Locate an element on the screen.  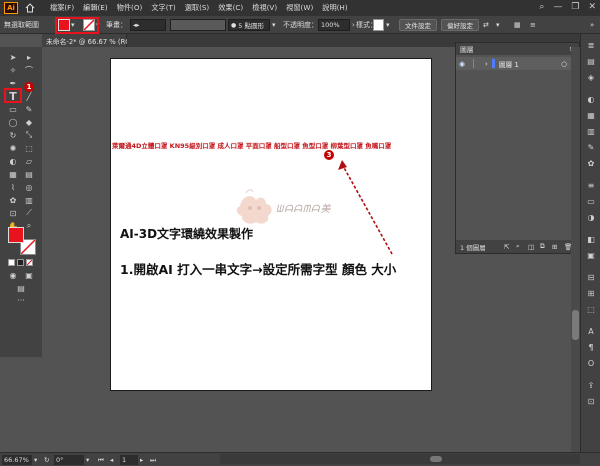
vertical-scroll-thumb is located at coordinates (575, 325).